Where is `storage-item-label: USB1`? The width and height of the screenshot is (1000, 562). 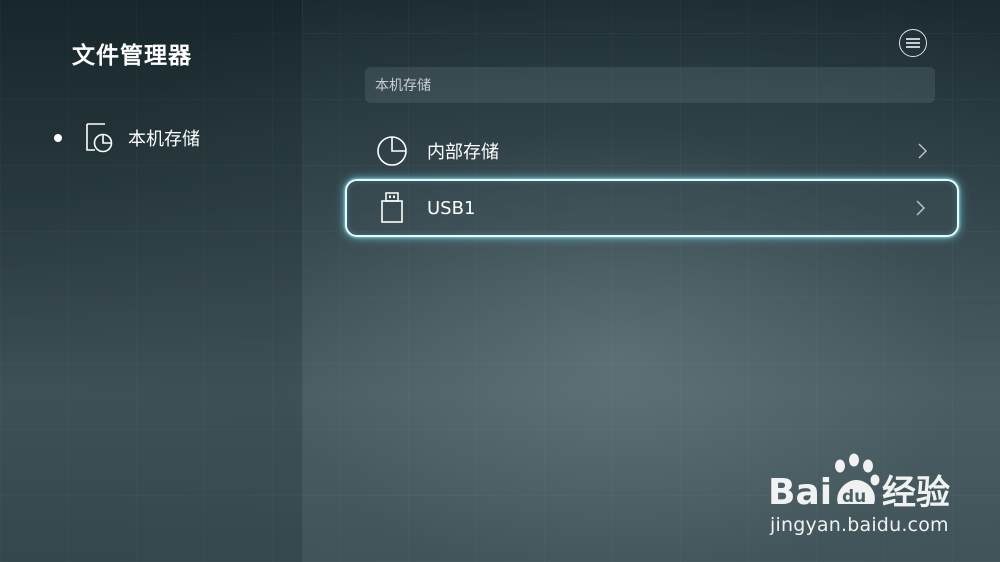 storage-item-label: USB1 is located at coordinates (451, 208).